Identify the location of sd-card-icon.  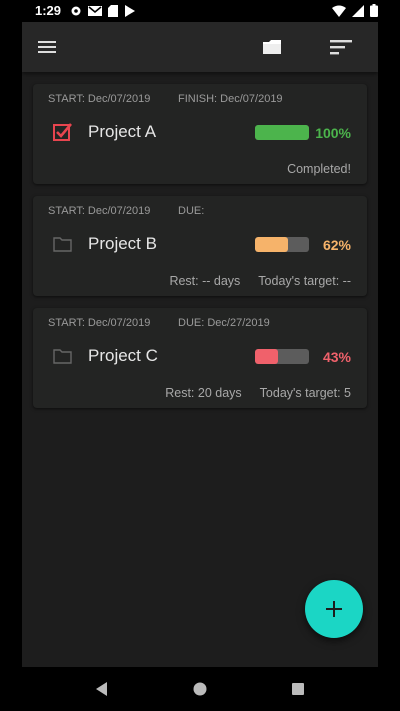
(113, 11).